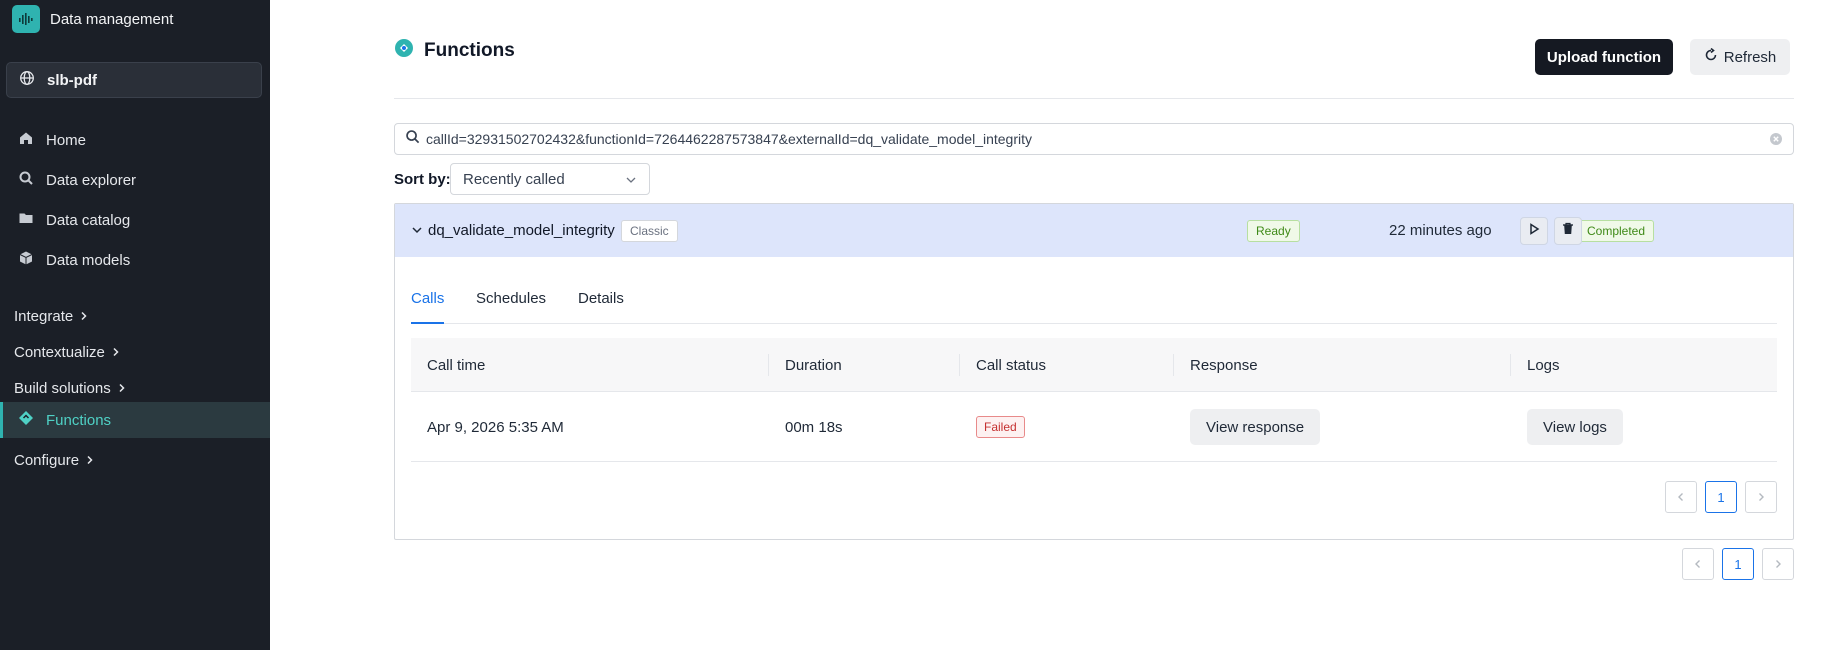 Image resolution: width=1838 pixels, height=650 pixels. What do you see at coordinates (88, 260) in the screenshot?
I see `sidebar-item-label: Data models` at bounding box center [88, 260].